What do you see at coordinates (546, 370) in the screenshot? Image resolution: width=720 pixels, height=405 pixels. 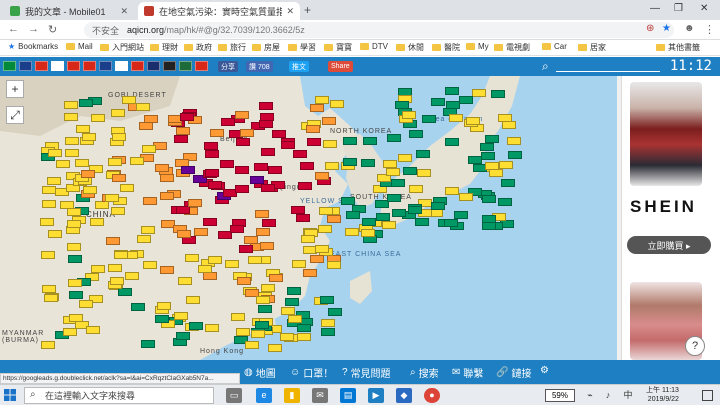 I see `bottom-nav-settings: ⚙` at bounding box center [546, 370].